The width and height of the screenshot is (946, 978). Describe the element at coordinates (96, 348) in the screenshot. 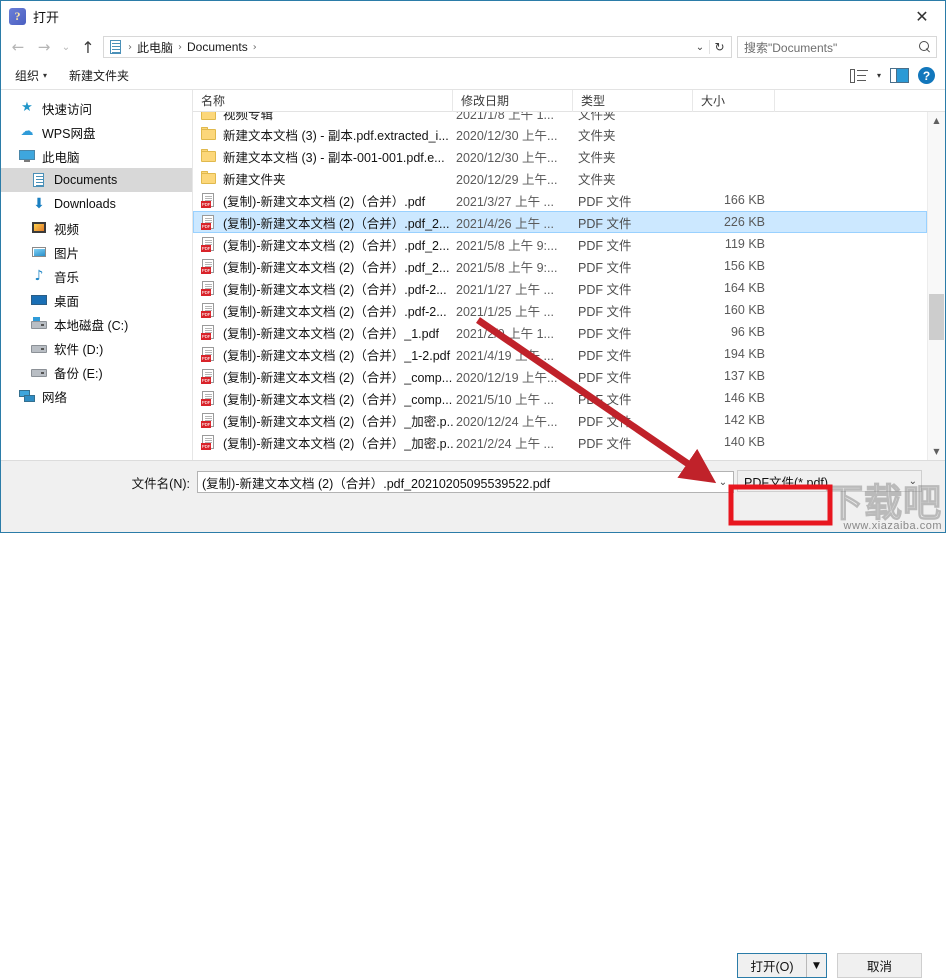

I see `sidebar-item-drive-d: 软件 (D:)` at that location.